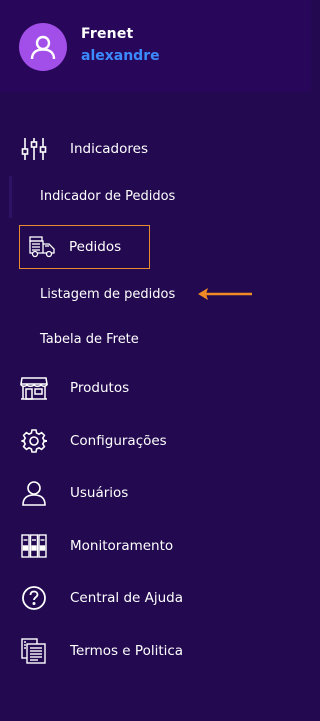  I want to click on user-avatar-icon, so click(43, 47).